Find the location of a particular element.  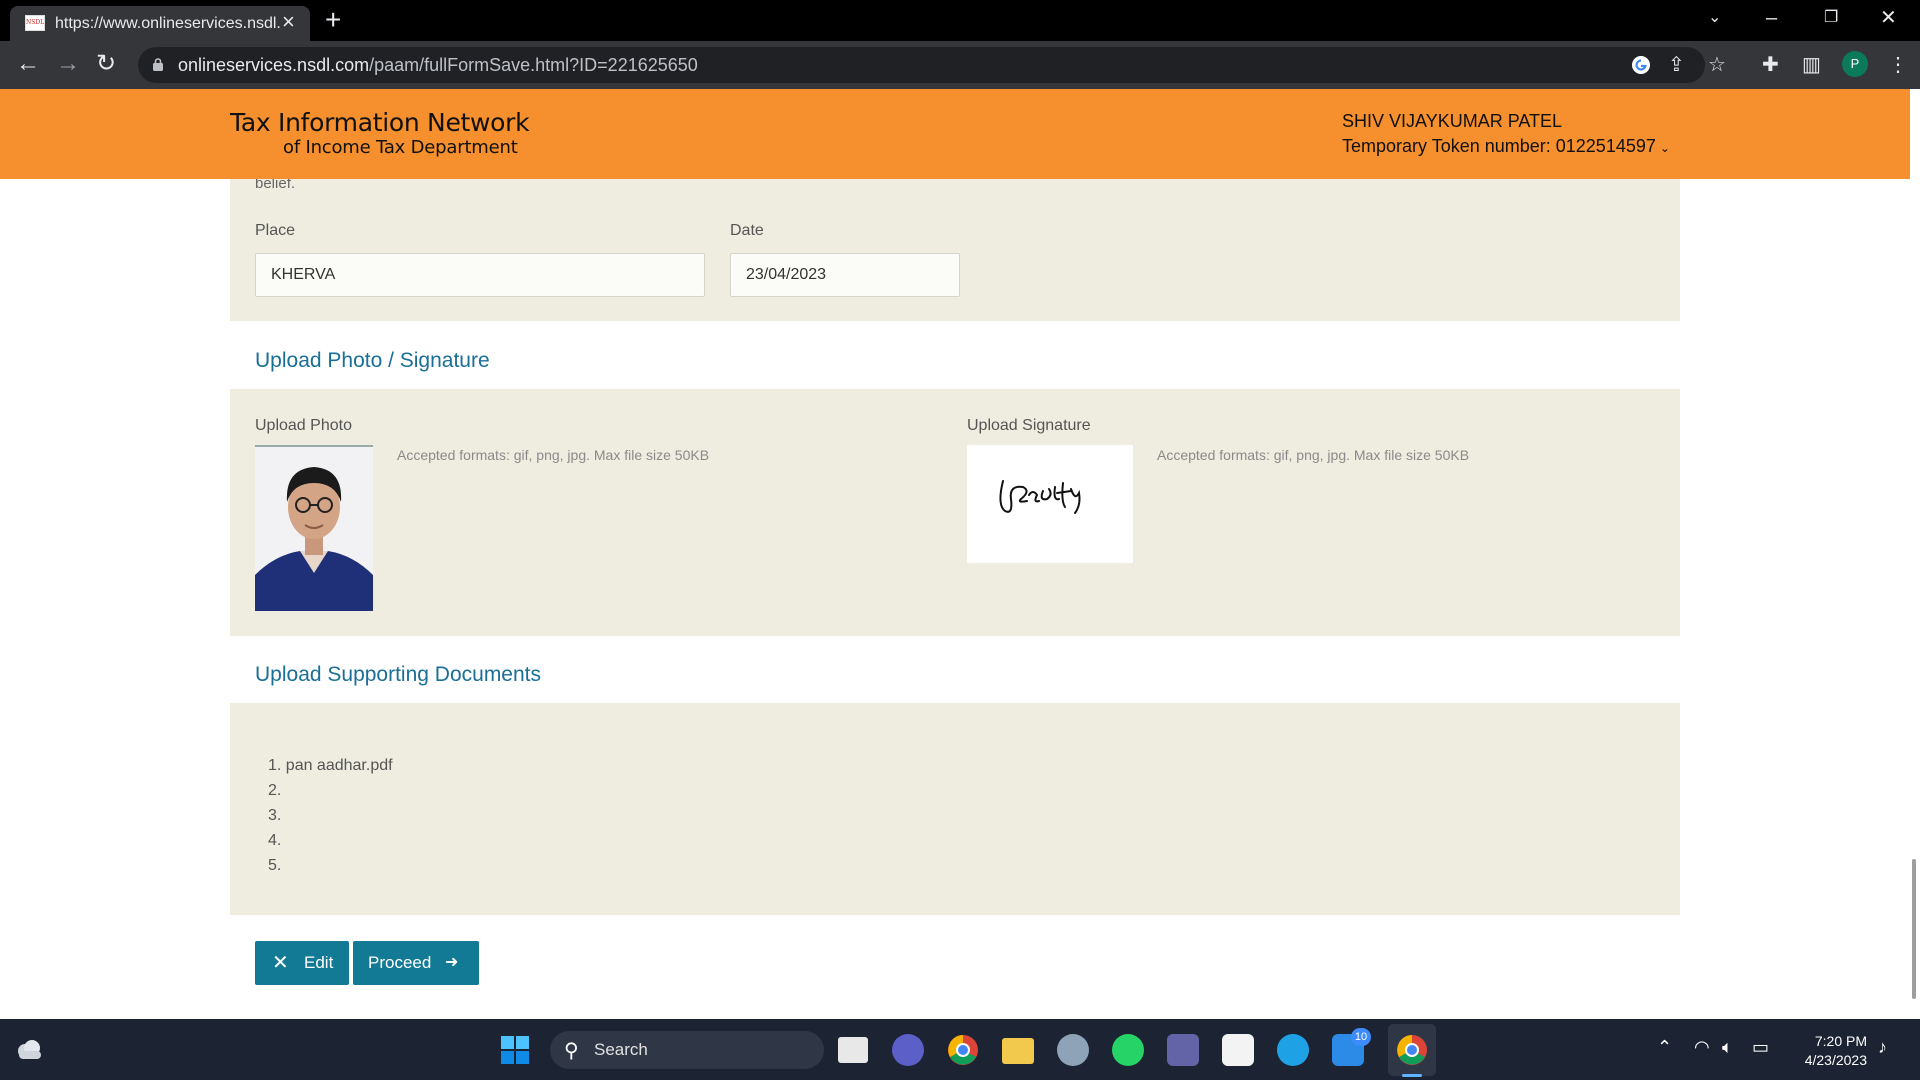

date-input: 23/04/2023 is located at coordinates (845, 275).